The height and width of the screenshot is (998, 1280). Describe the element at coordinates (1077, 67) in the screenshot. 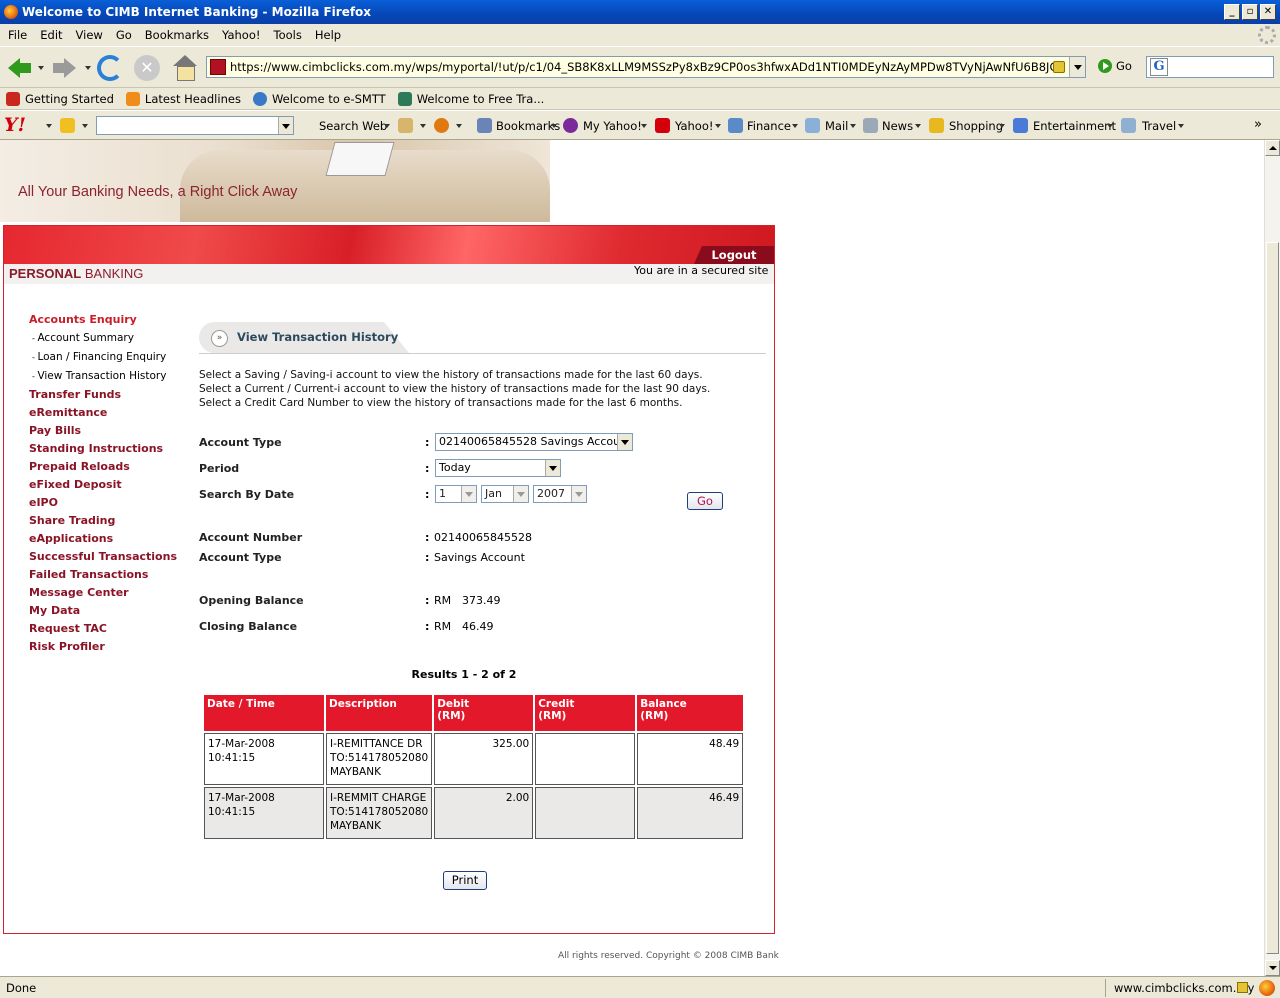

I see `url-history-dropdown-icon` at that location.